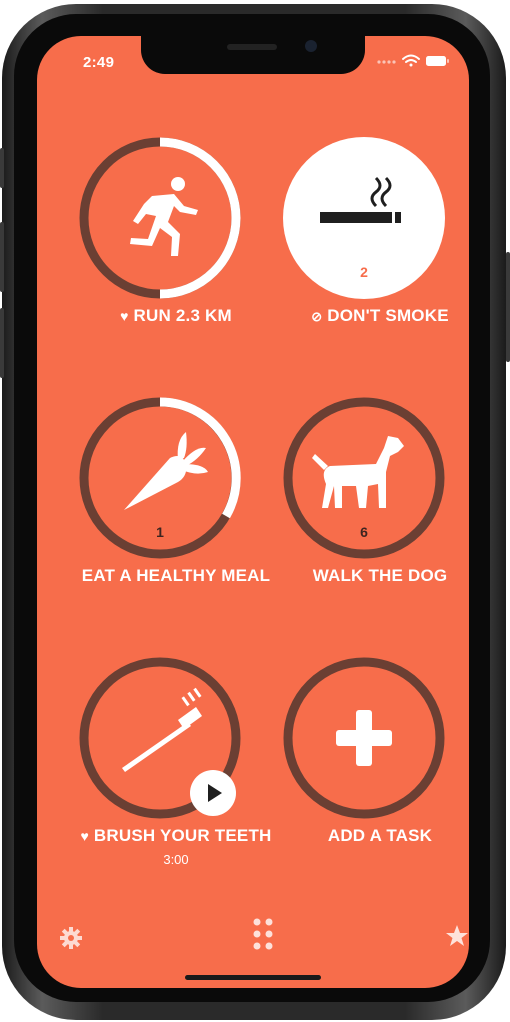 This screenshot has width=510, height=1022. What do you see at coordinates (166, 471) in the screenshot?
I see `carrot-icon` at bounding box center [166, 471].